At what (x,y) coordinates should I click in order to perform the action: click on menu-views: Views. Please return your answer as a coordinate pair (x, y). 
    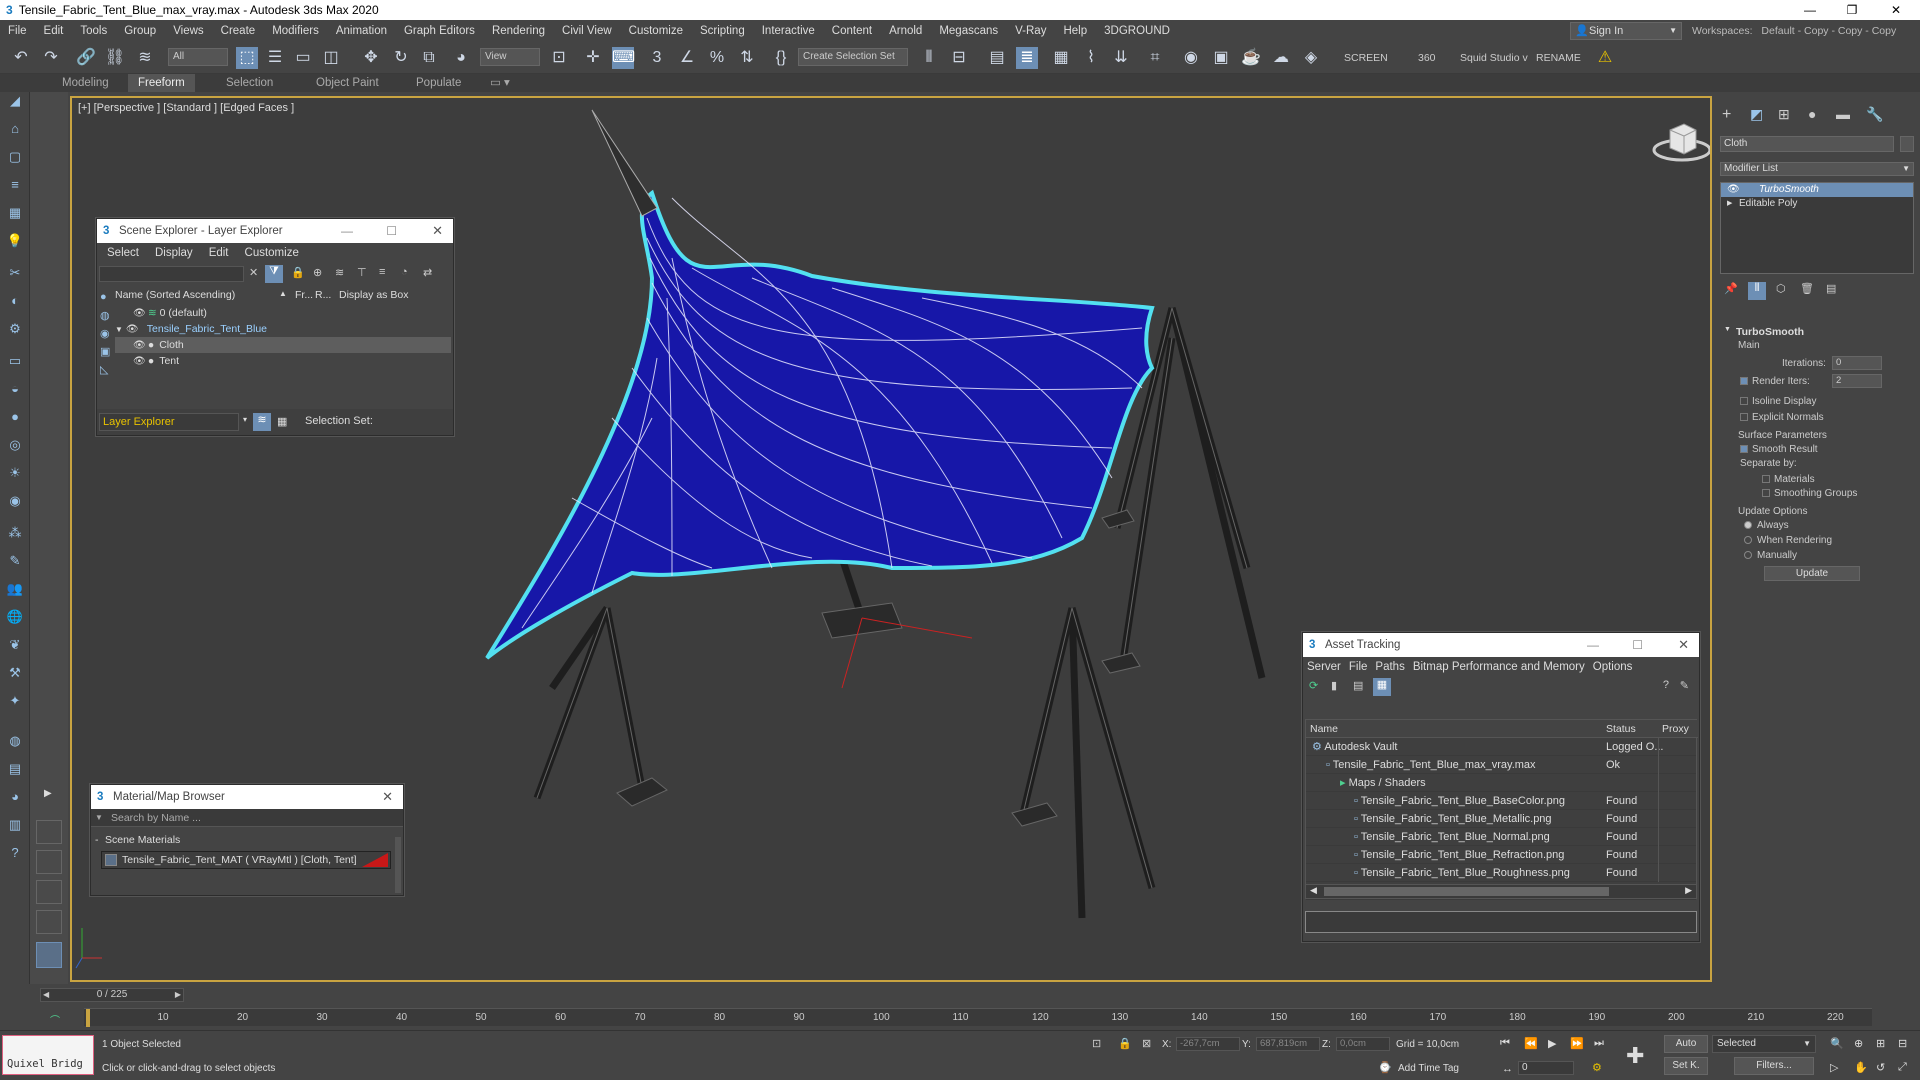
    Looking at the image, I should click on (188, 31).